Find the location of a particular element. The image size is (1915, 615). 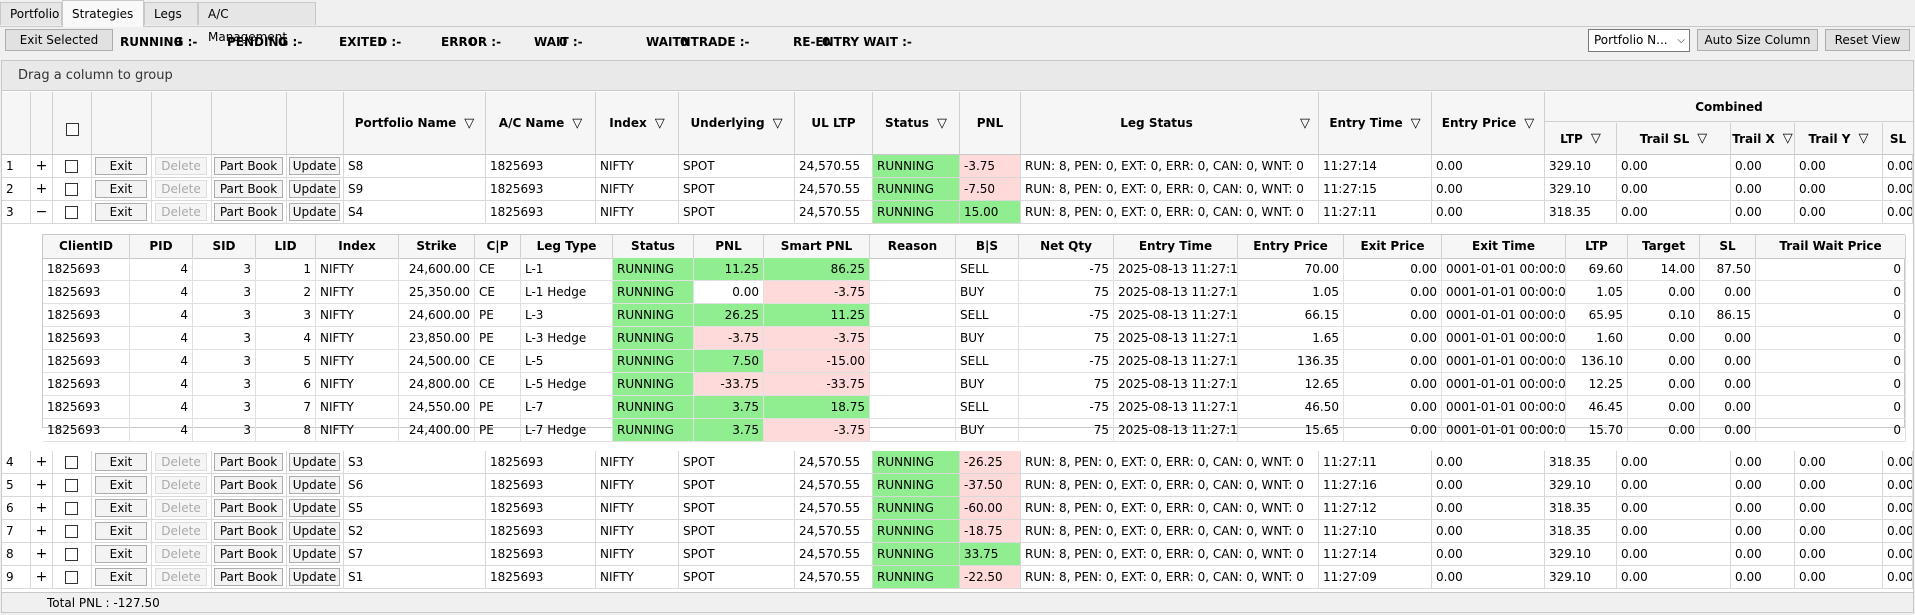

reset-view-button: Reset View is located at coordinates (1867, 40).